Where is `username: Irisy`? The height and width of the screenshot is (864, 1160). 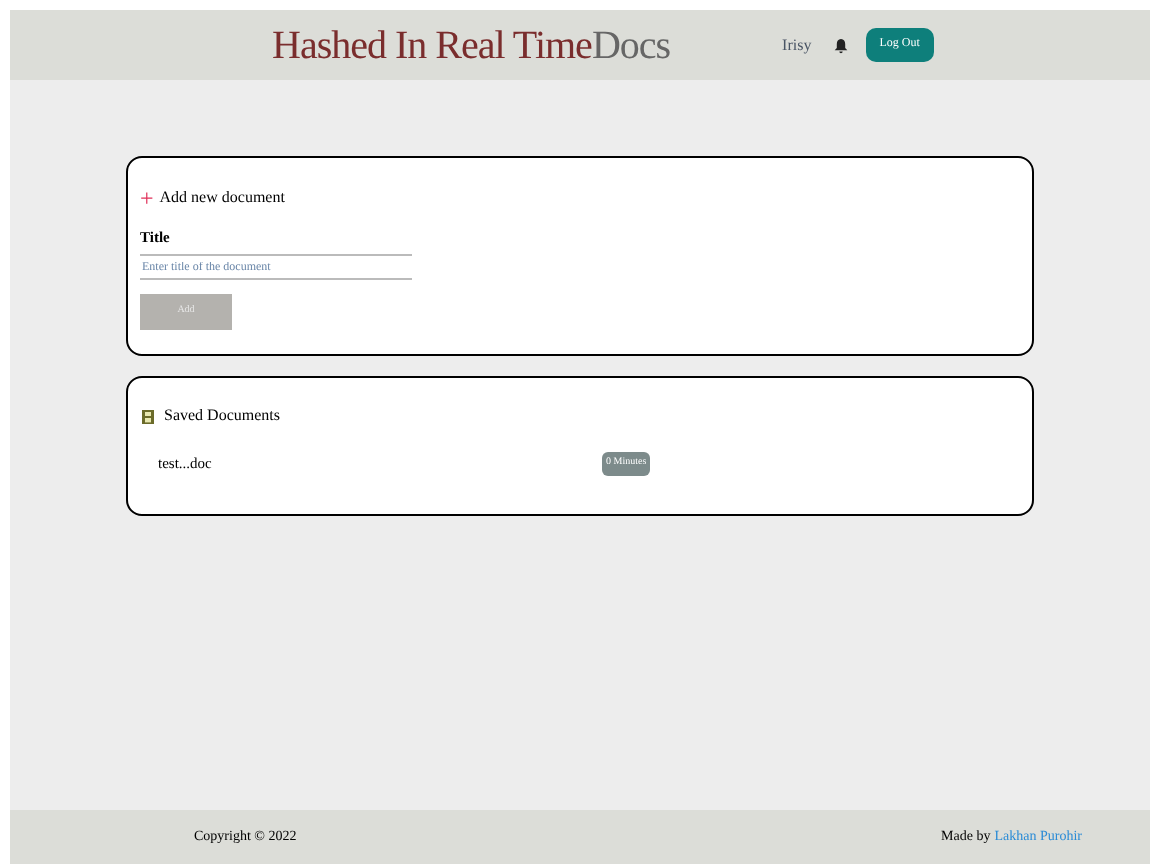 username: Irisy is located at coordinates (797, 45).